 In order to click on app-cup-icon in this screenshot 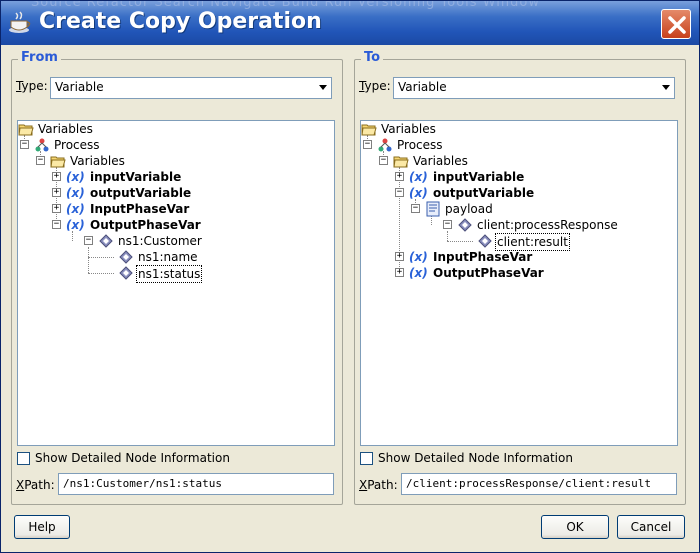, I will do `click(20, 23)`.